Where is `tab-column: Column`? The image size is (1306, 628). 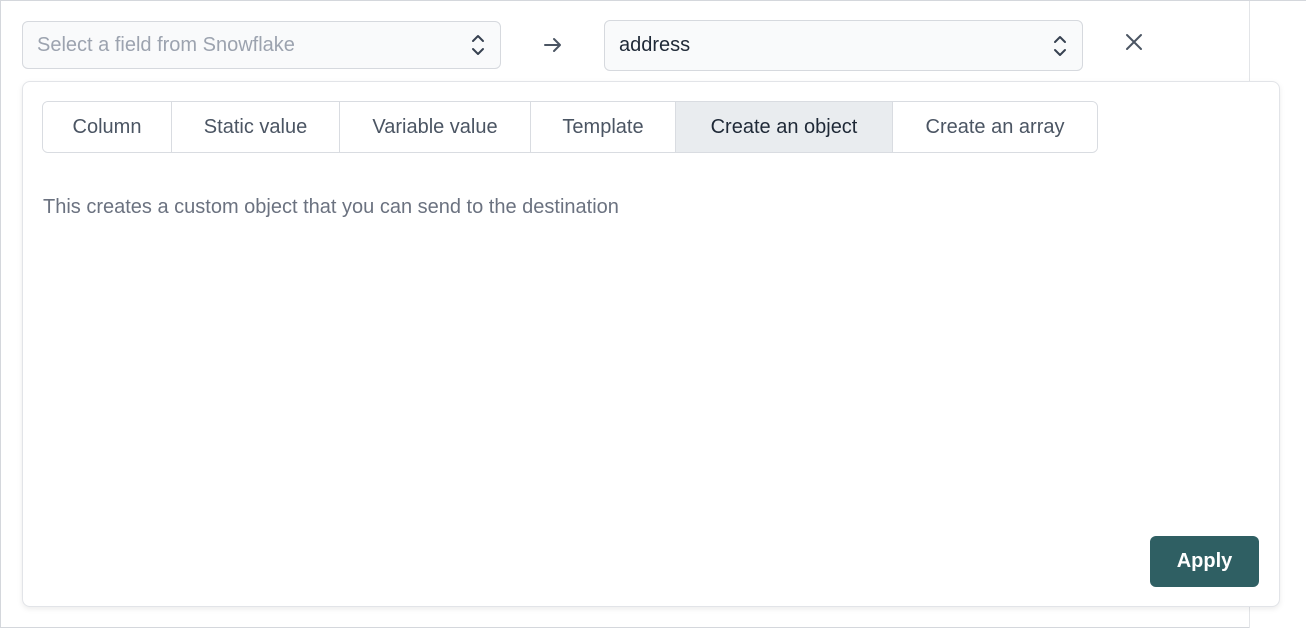
tab-column: Column is located at coordinates (107, 127).